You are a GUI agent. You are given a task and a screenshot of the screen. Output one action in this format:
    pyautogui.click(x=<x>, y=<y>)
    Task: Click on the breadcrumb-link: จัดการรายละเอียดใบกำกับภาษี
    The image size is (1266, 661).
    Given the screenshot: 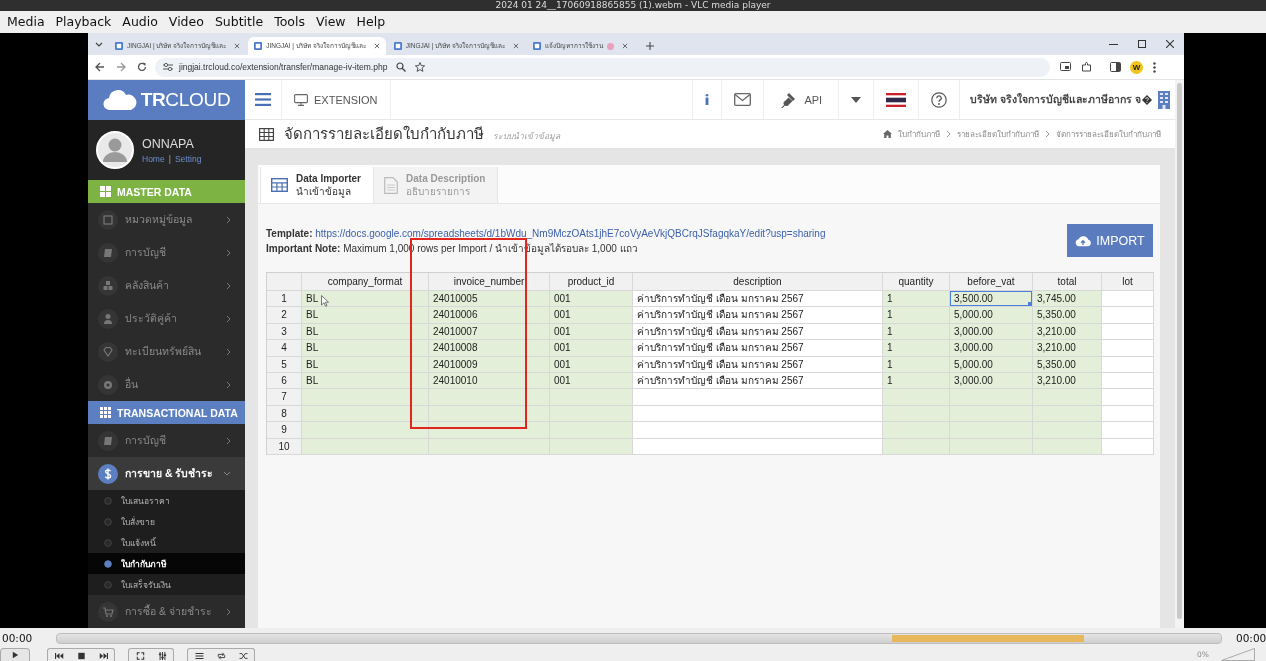 What is the action you would take?
    pyautogui.click(x=1108, y=134)
    